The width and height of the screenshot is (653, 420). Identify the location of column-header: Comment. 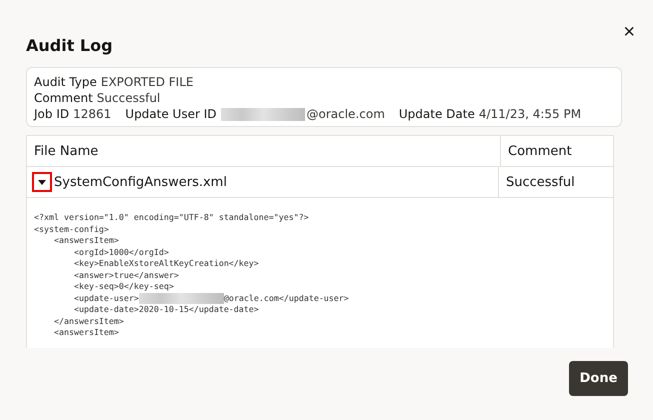
(540, 151).